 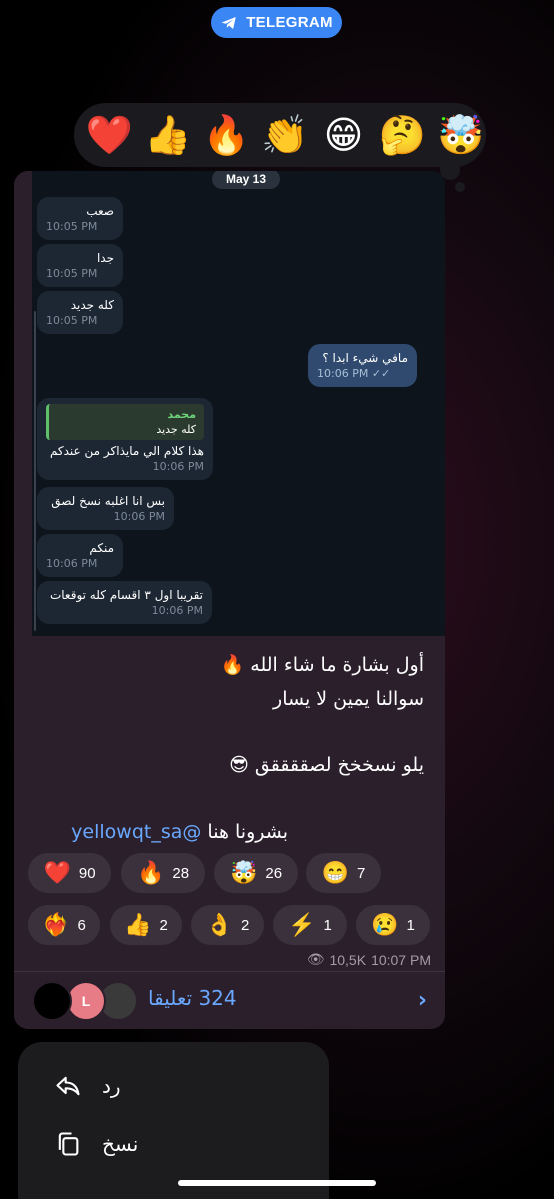 I want to click on comments-count-label: 324 تعليقا, so click(x=192, y=998).